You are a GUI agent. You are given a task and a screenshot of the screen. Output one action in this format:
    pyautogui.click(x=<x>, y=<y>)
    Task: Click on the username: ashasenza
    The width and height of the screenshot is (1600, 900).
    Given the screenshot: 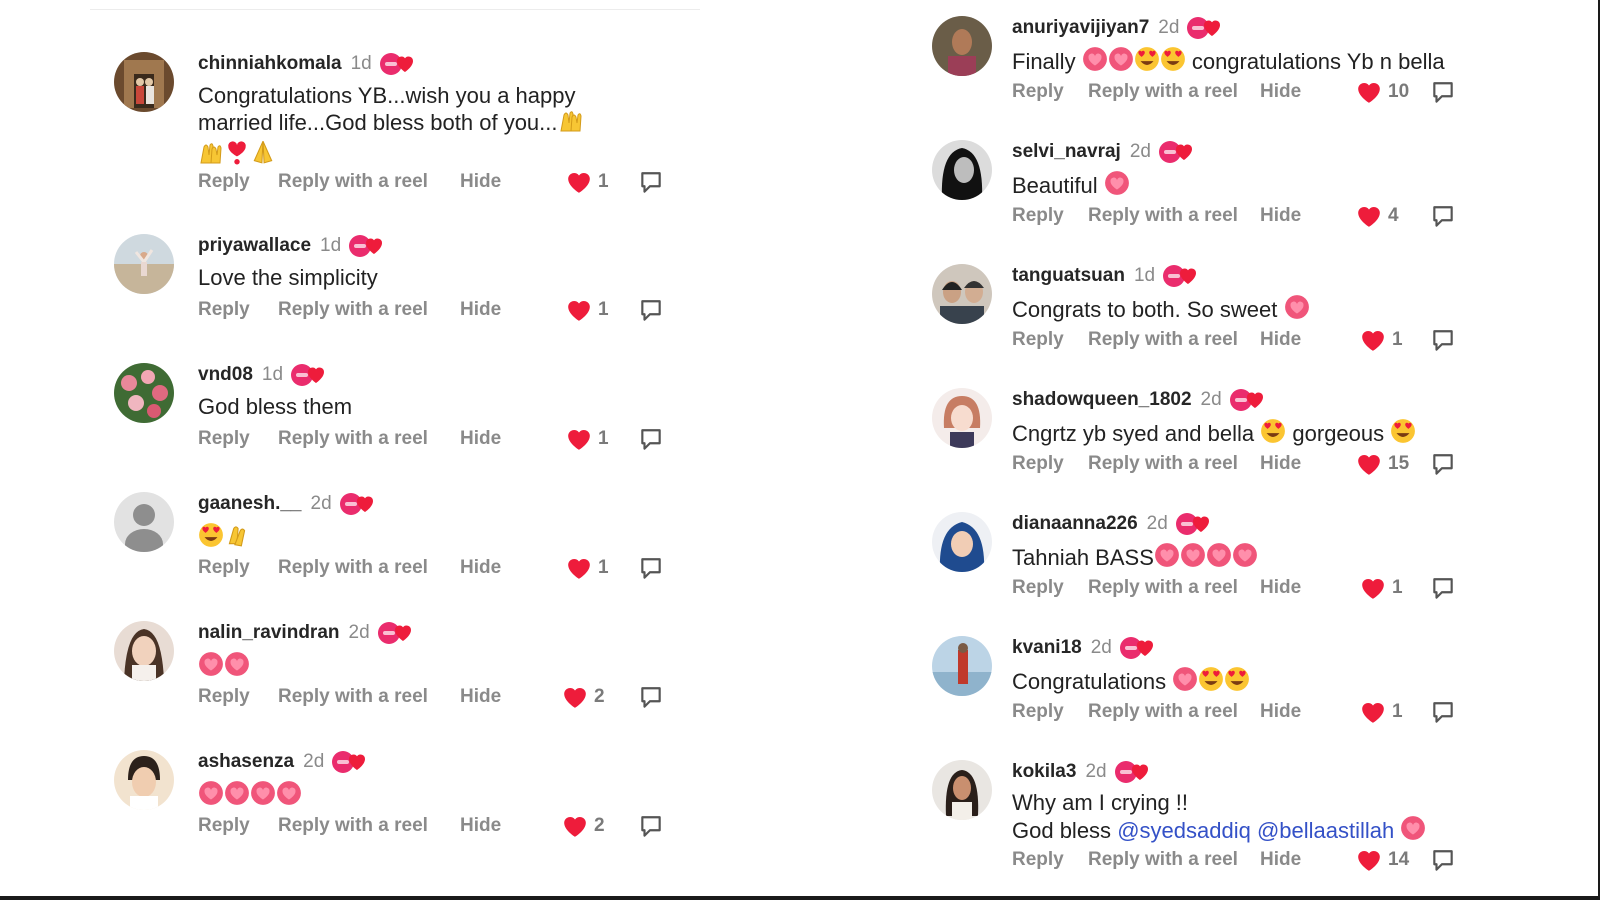 What is the action you would take?
    pyautogui.click(x=246, y=762)
    